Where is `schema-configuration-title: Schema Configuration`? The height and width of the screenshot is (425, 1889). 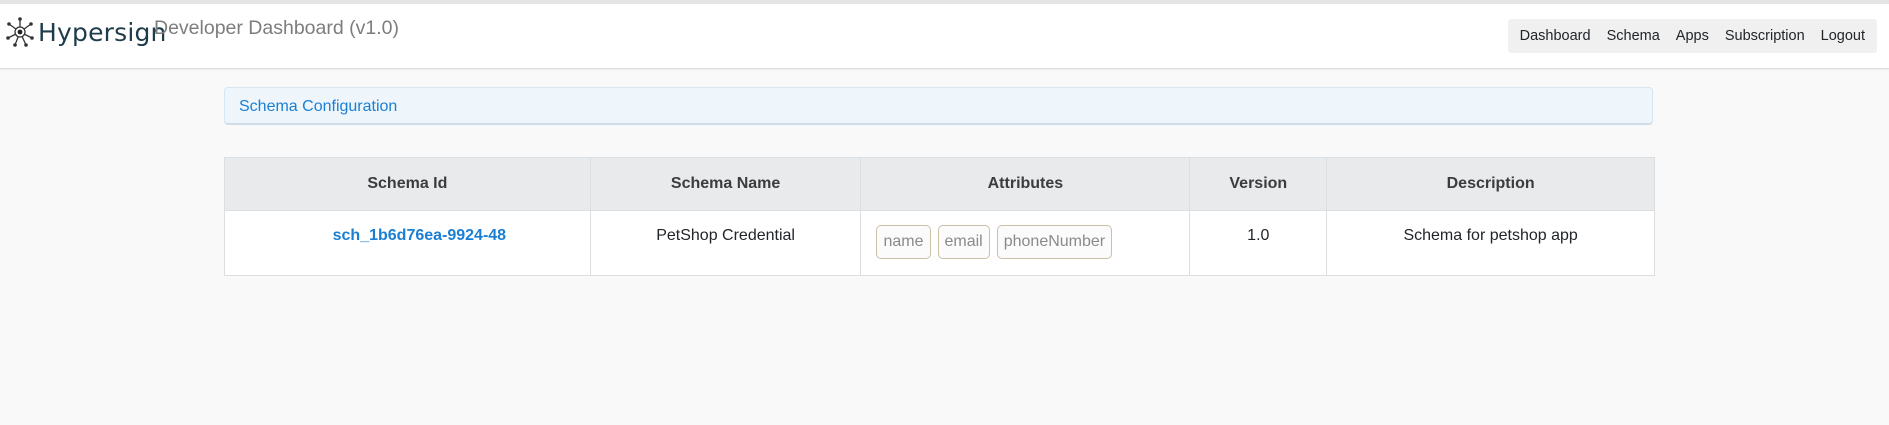
schema-configuration-title: Schema Configuration is located at coordinates (318, 107).